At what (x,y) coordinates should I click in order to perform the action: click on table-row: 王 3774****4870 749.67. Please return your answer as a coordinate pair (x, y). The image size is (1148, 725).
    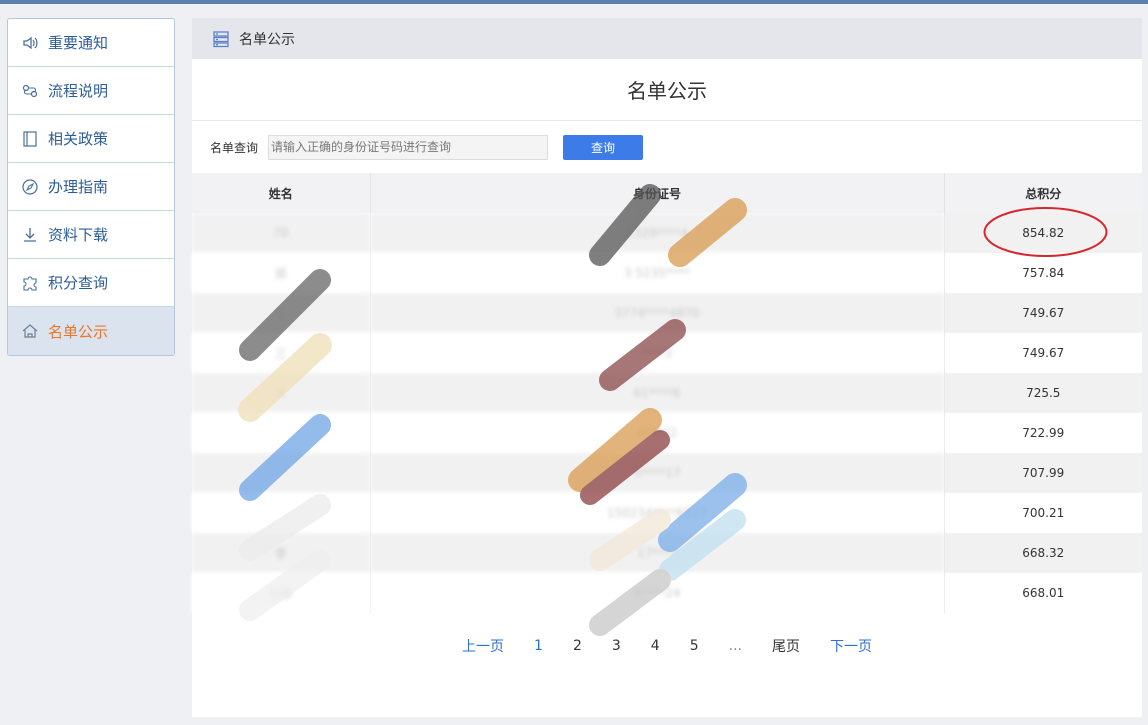
    Looking at the image, I should click on (667, 313).